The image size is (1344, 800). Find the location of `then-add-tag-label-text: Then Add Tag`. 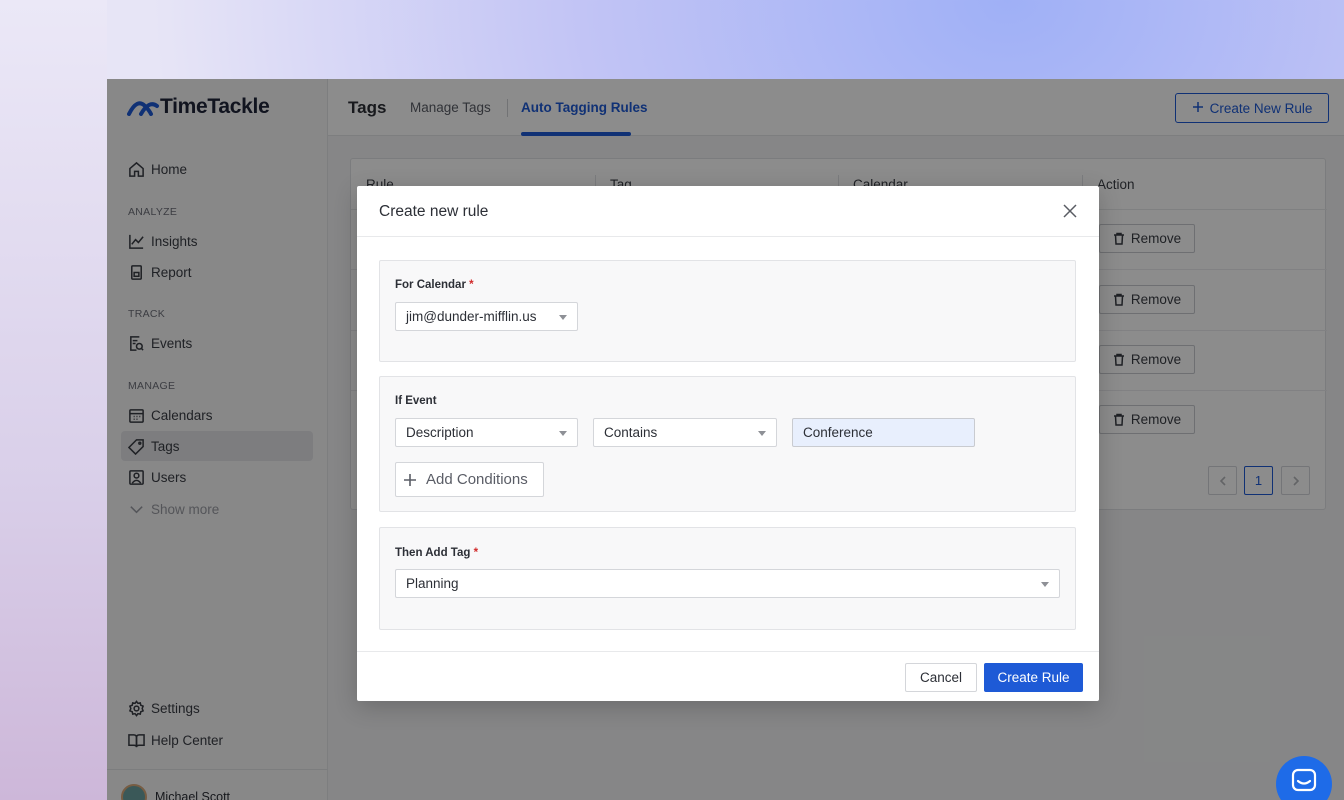

then-add-tag-label-text: Then Add Tag is located at coordinates (433, 553).